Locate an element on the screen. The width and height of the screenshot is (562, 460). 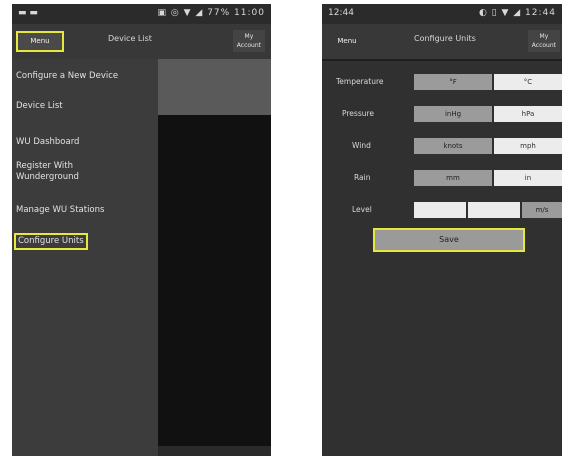
unit-row-level: Level m/s is located at coordinates (442, 210).